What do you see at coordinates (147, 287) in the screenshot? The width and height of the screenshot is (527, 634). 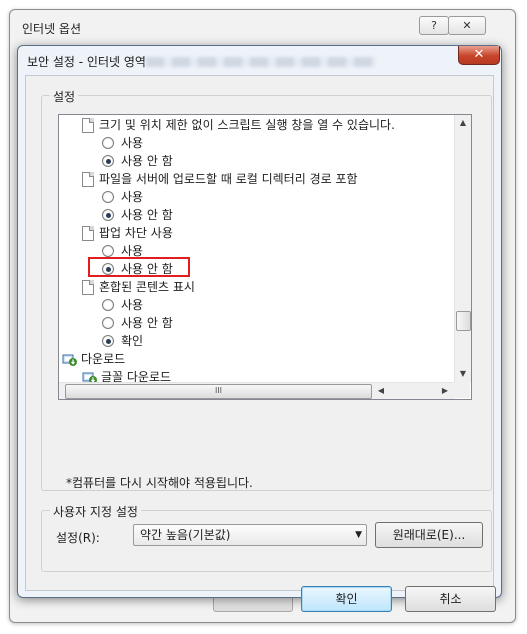 I see `tree-row-label: 혼합된 콘텐츠 표시` at bounding box center [147, 287].